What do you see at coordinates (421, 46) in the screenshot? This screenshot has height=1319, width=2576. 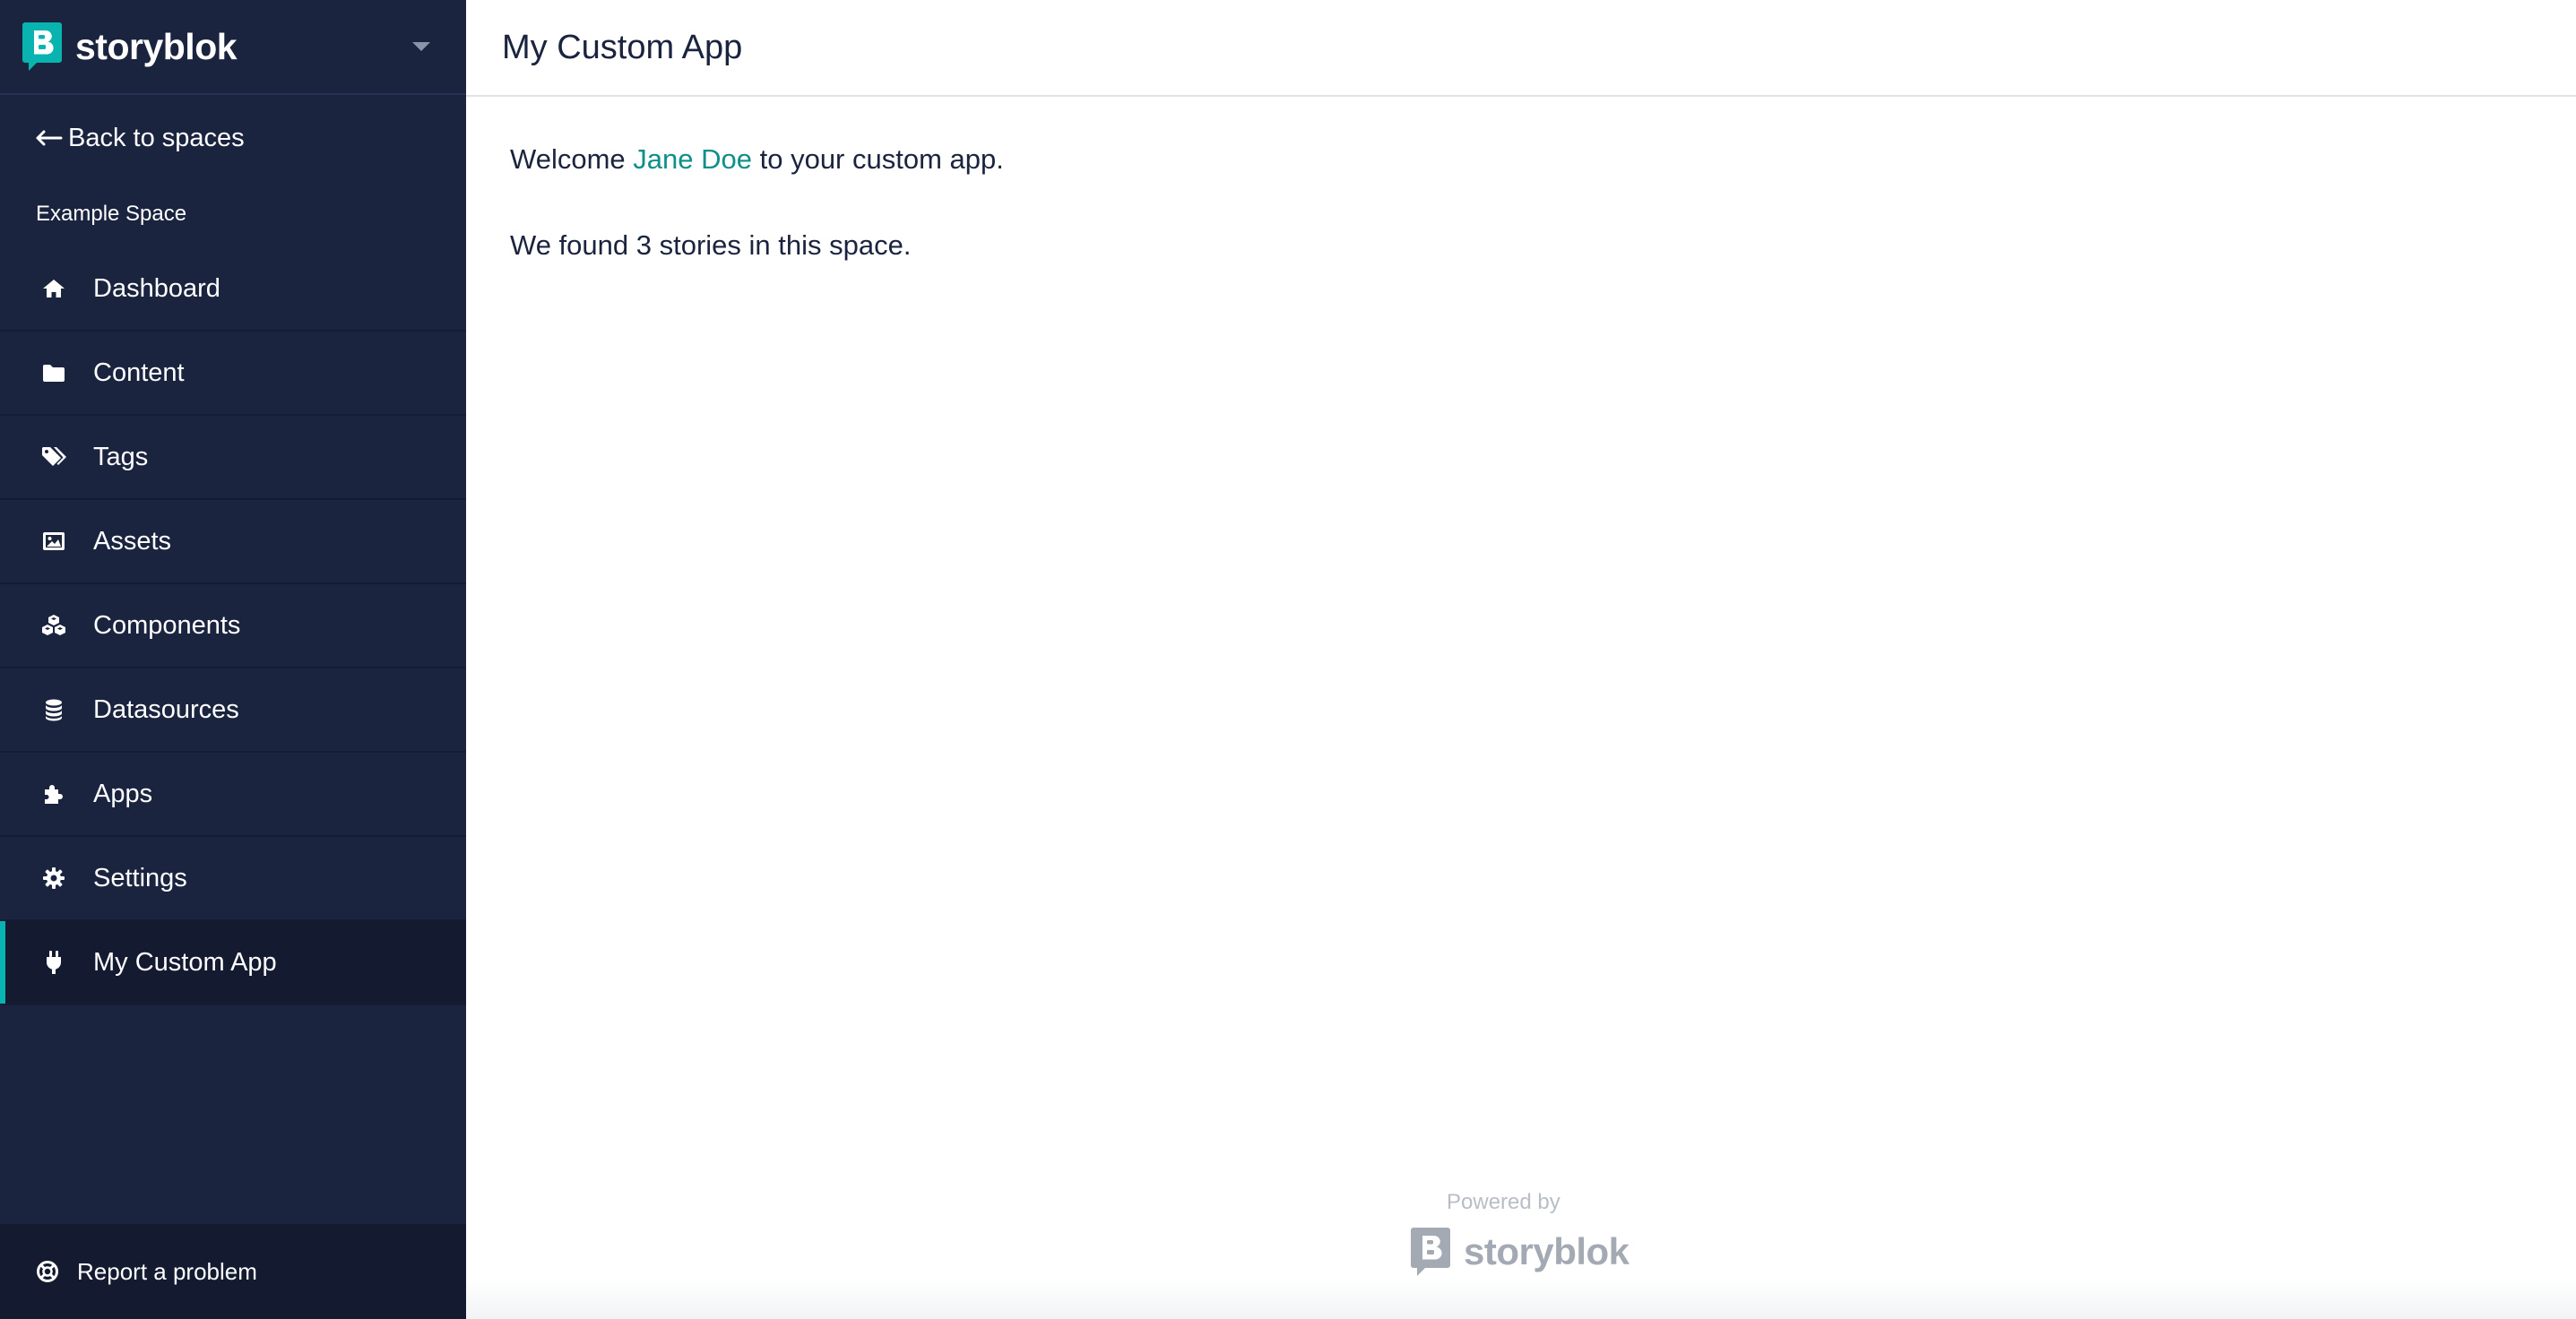 I see `chevron-down-icon` at bounding box center [421, 46].